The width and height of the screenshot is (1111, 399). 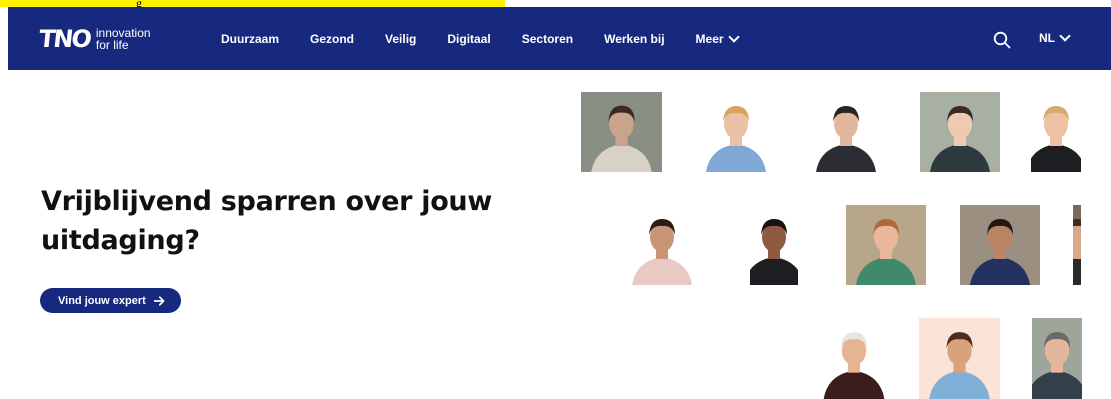 I want to click on nav-item-sectoren: Sectoren, so click(x=547, y=39).